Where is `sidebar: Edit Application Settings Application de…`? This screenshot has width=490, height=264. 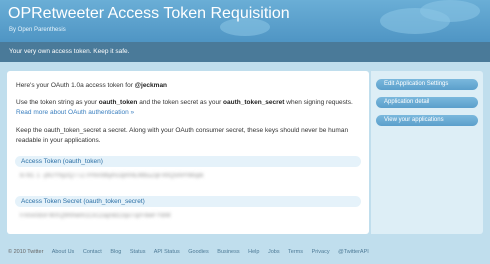
sidebar: Edit Application Settings Application de… is located at coordinates (427, 152).